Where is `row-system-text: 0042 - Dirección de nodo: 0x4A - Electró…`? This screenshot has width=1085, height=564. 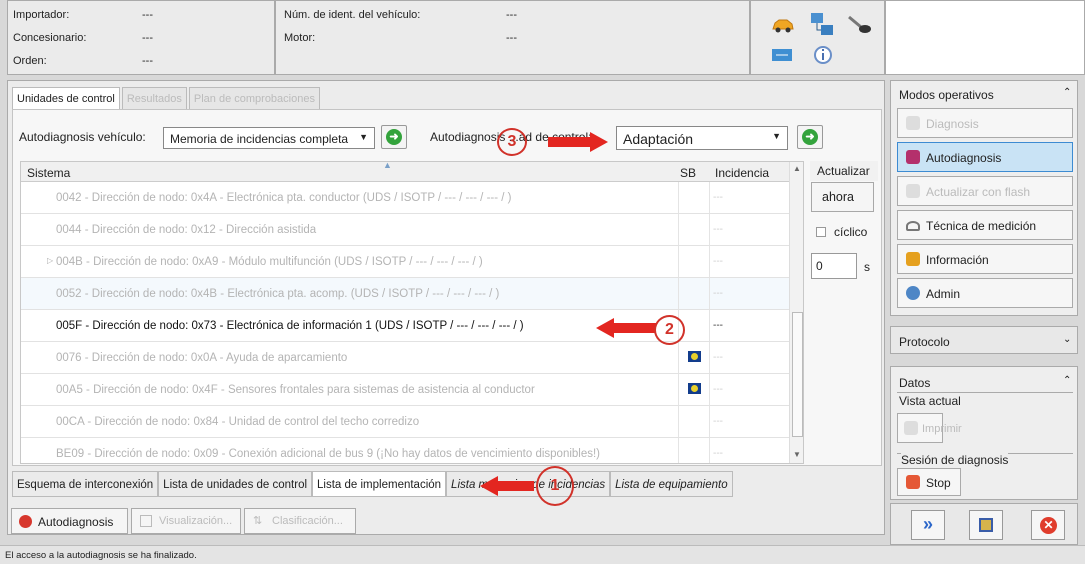 row-system-text: 0042 - Dirección de nodo: 0x4A - Electró… is located at coordinates (284, 198).